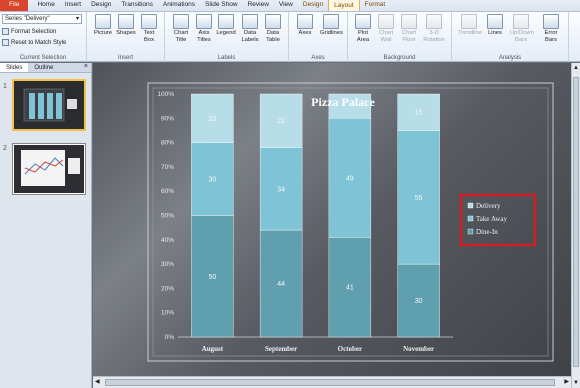 This screenshot has width=580, height=388. I want to click on data-label: 22, so click(281, 121).